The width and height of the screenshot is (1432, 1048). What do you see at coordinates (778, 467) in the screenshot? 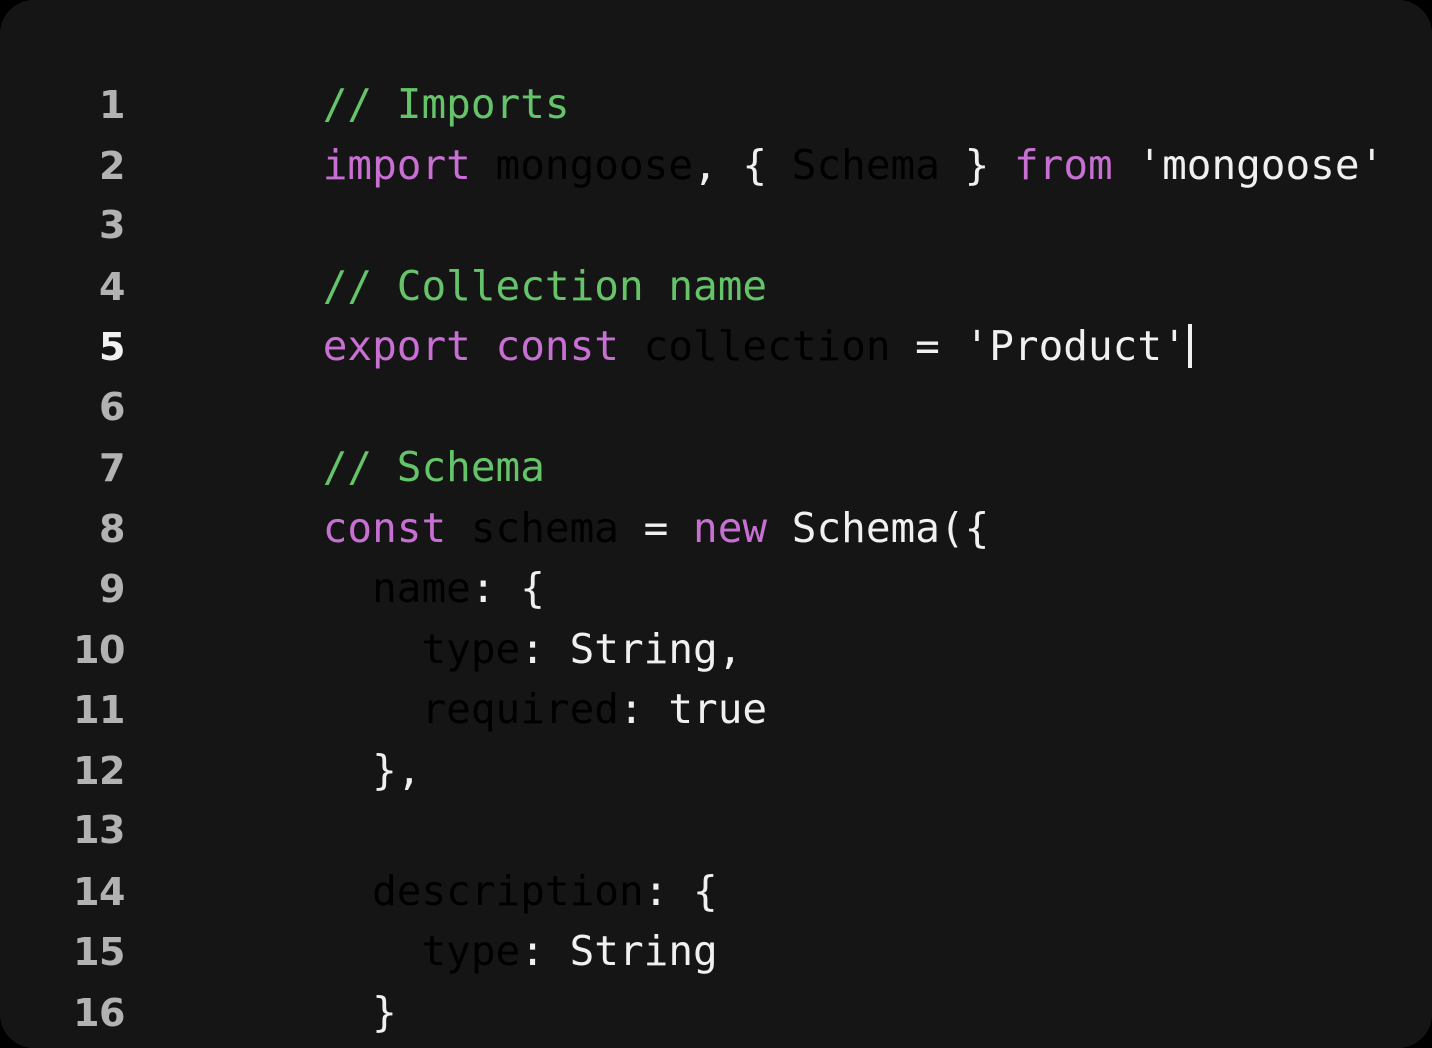
I see `code-line-content: // Schema` at bounding box center [778, 467].